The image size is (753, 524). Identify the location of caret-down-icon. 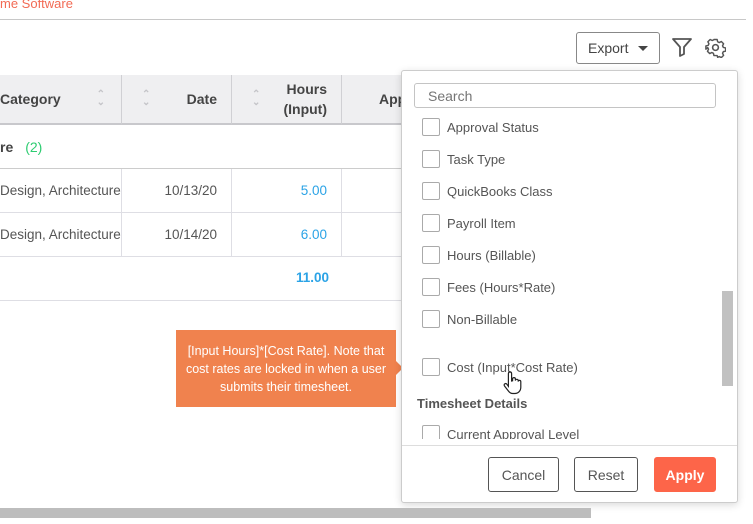
(643, 48).